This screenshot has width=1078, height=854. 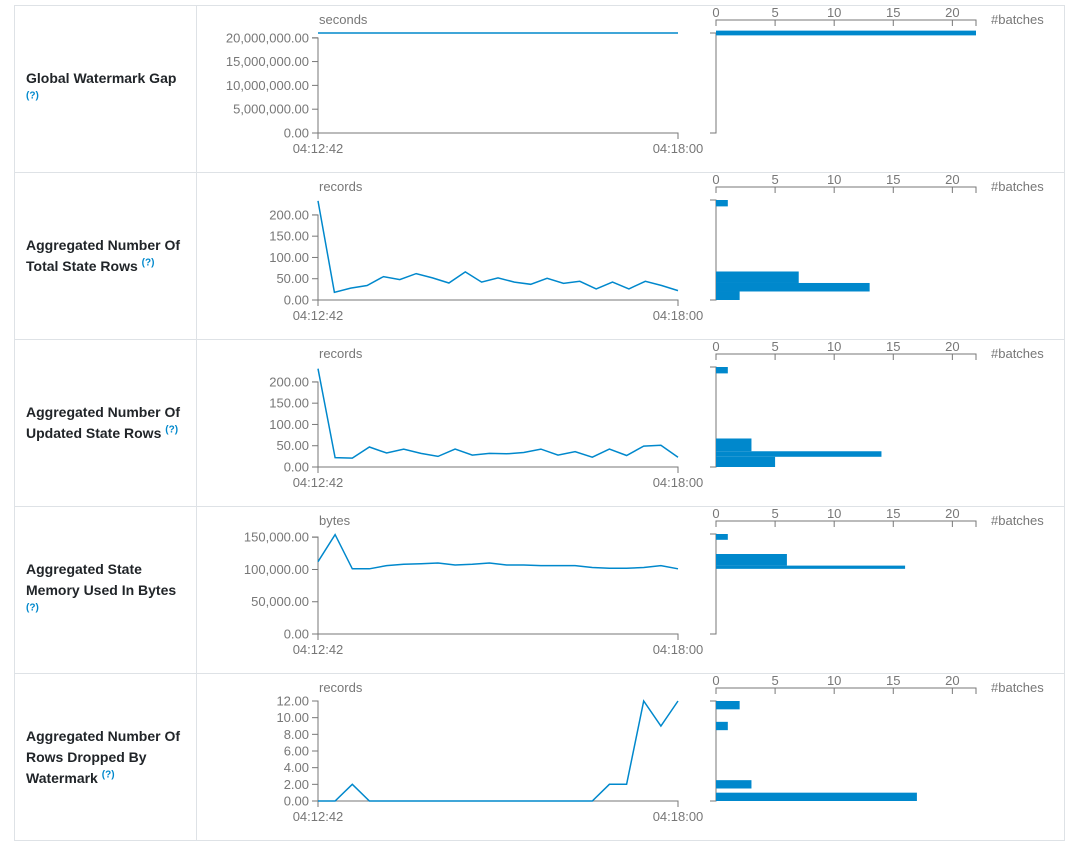 I want to click on y-tick: 20,000,000.00, so click(x=272, y=37).